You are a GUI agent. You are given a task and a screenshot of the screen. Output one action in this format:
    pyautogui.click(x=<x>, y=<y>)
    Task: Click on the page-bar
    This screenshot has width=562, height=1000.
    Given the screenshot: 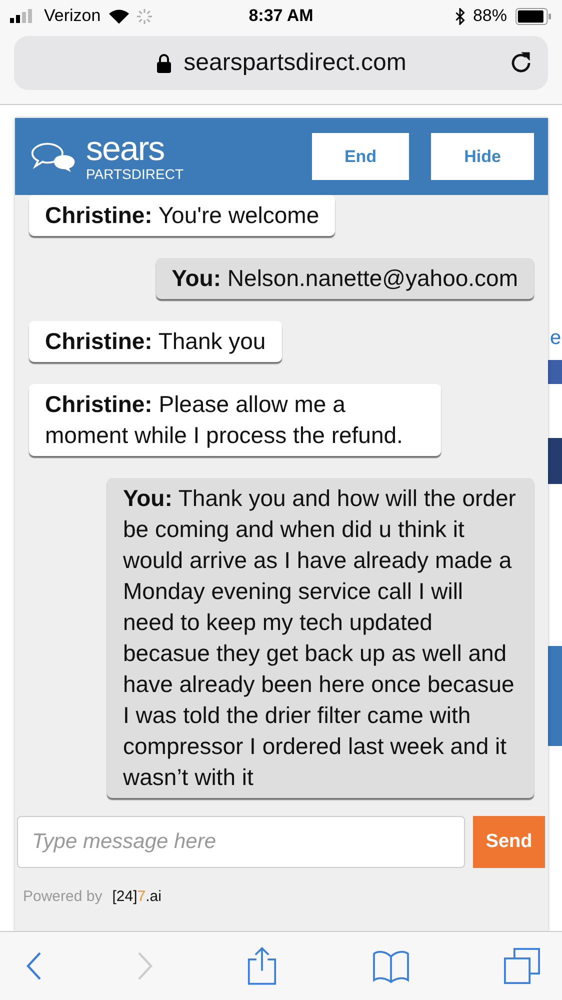 What is the action you would take?
    pyautogui.click(x=555, y=372)
    